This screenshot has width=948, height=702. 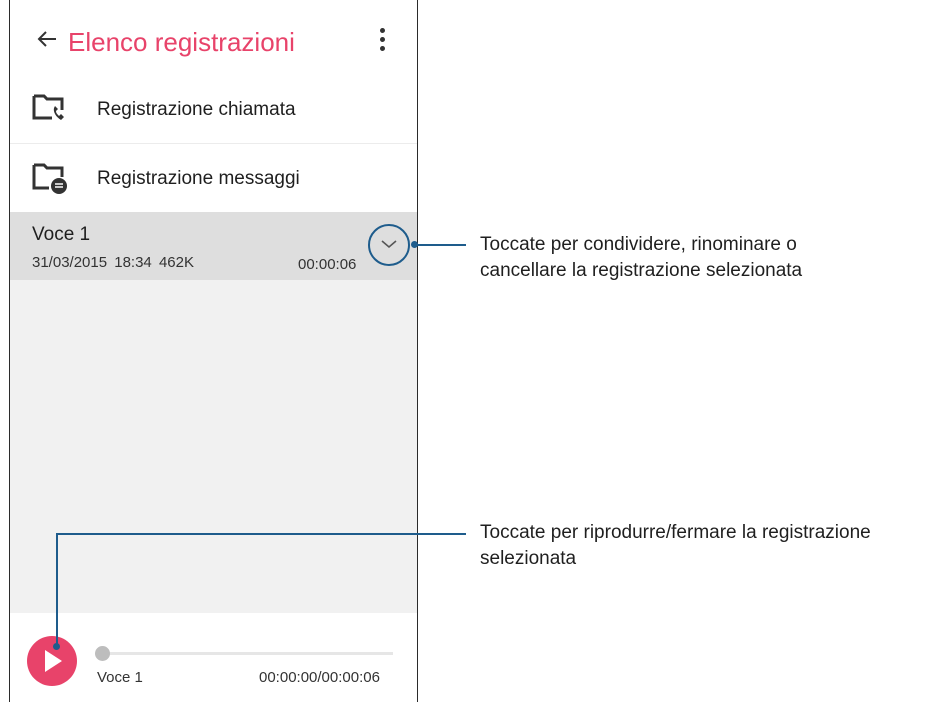 I want to click on callout-line: cancellare la registrazione selezionata, so click(x=641, y=270).